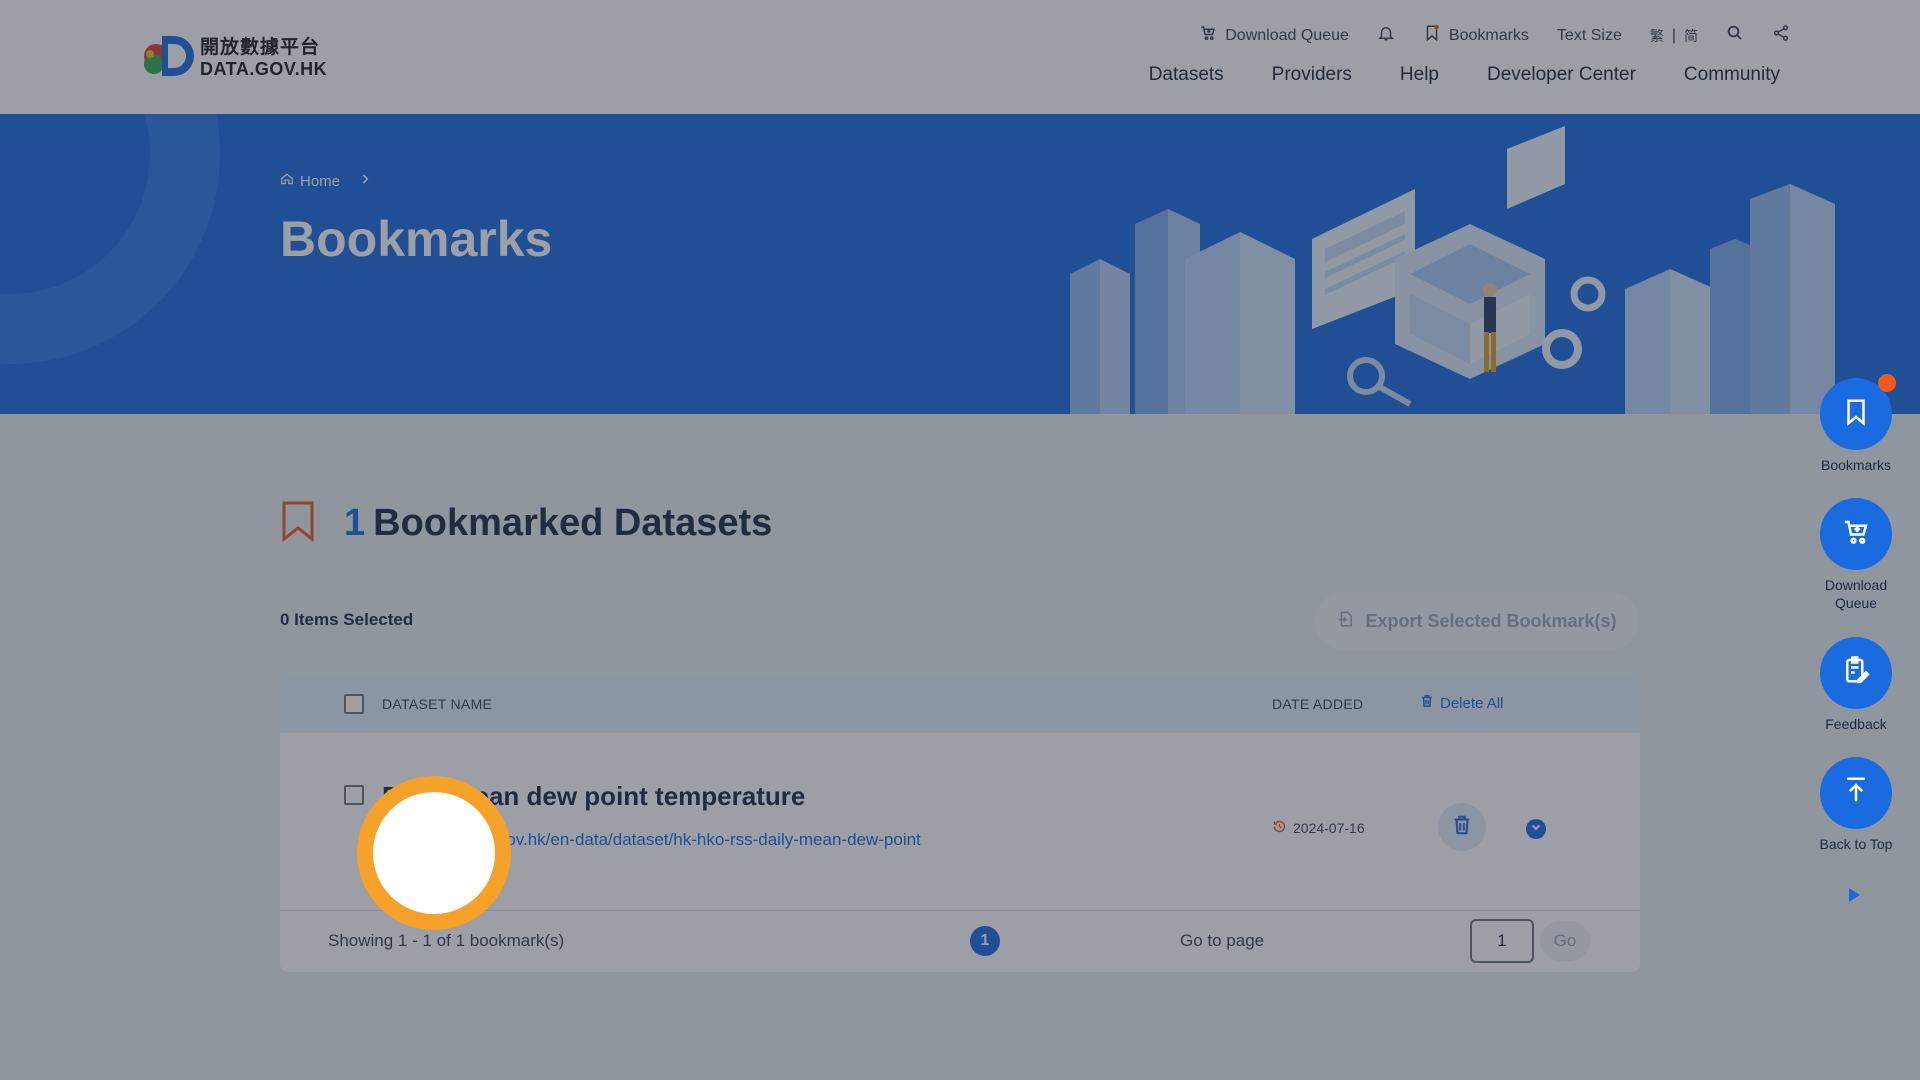 The image size is (1920, 1080). I want to click on nav-help: Help, so click(1419, 75).